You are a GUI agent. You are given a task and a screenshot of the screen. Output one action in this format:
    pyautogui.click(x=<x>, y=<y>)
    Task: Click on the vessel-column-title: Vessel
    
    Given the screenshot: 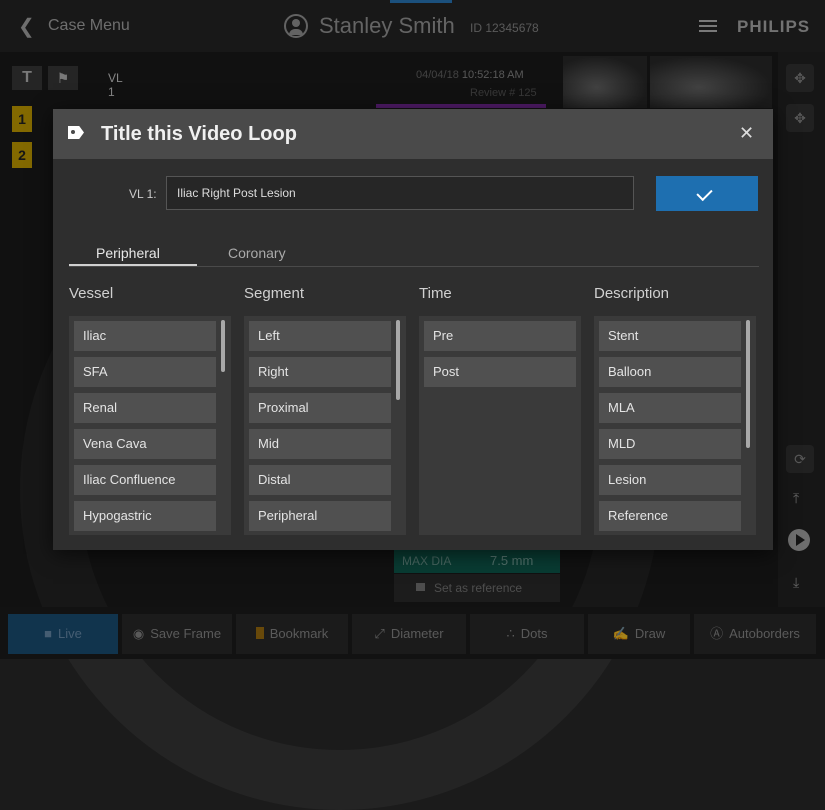 What is the action you would take?
    pyautogui.click(x=91, y=293)
    